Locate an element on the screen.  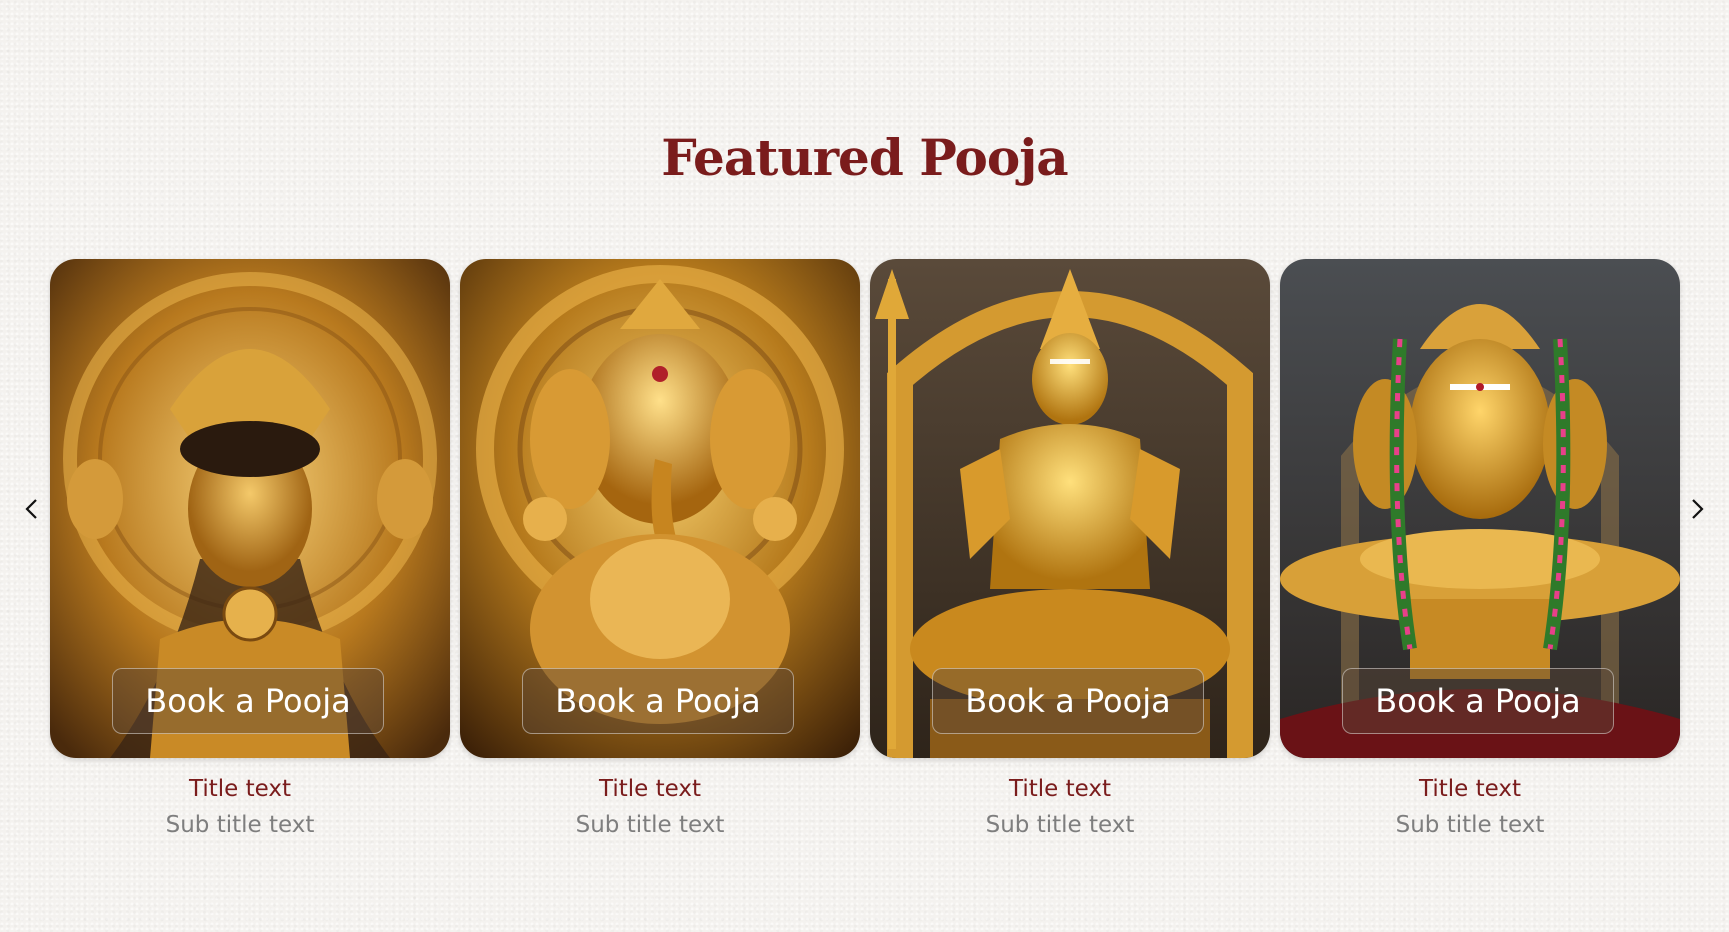
carousel-next-button is located at coordinates (1697, 509).